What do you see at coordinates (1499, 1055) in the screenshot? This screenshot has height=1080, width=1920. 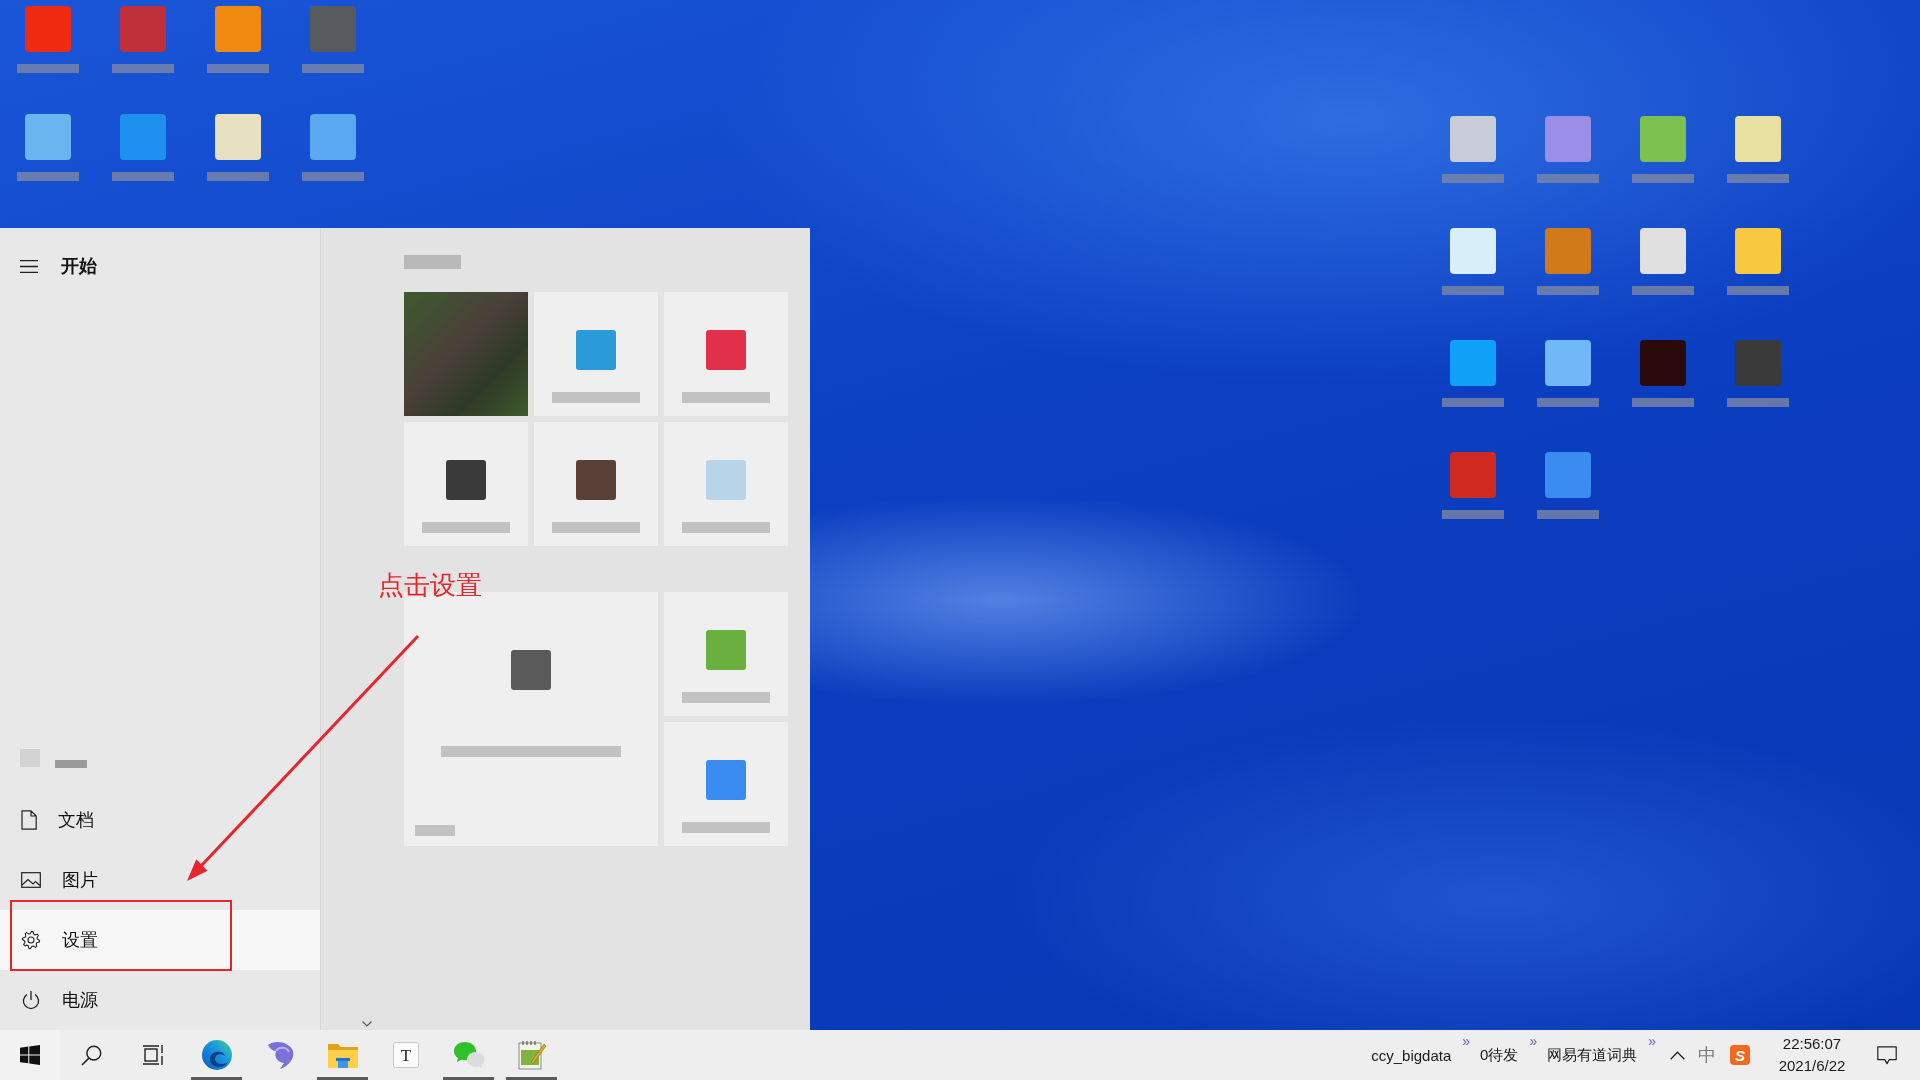 I see `toolbar-label: 0待发` at bounding box center [1499, 1055].